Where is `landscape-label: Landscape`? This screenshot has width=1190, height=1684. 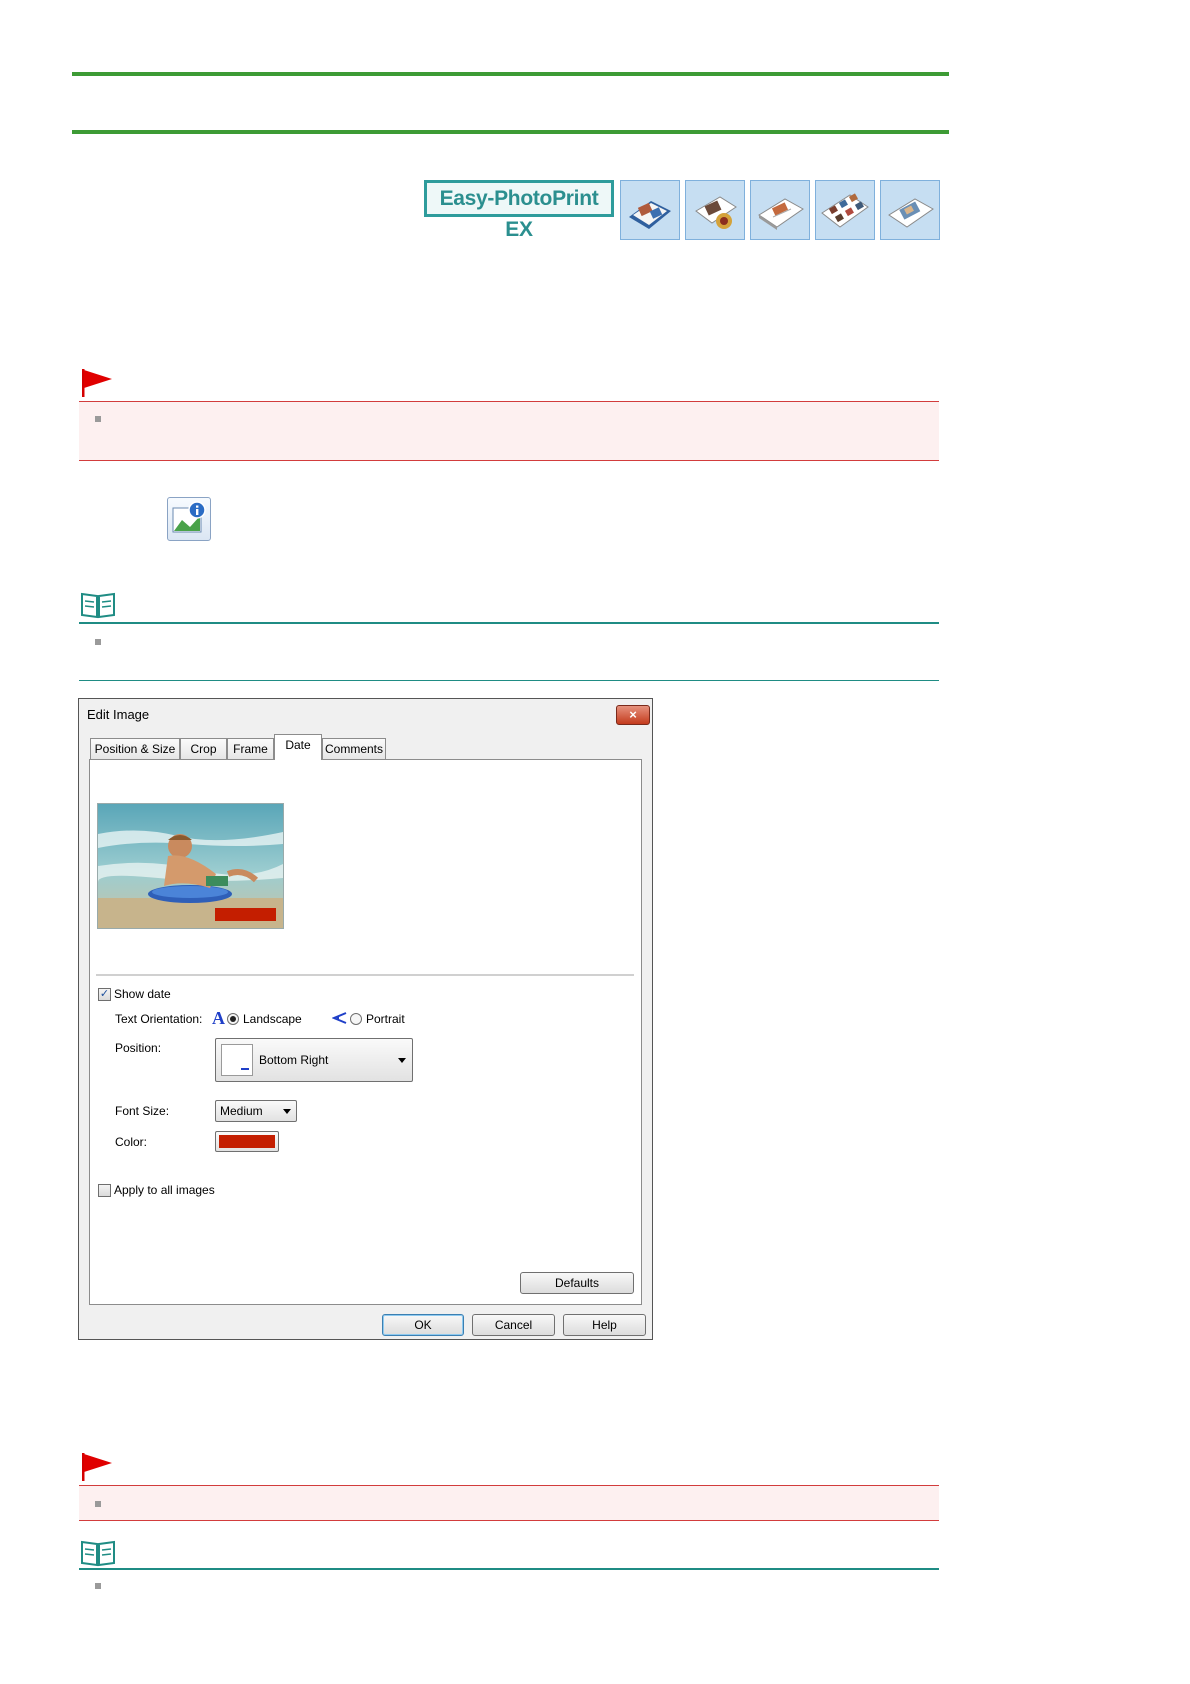 landscape-label: Landscape is located at coordinates (272, 1019).